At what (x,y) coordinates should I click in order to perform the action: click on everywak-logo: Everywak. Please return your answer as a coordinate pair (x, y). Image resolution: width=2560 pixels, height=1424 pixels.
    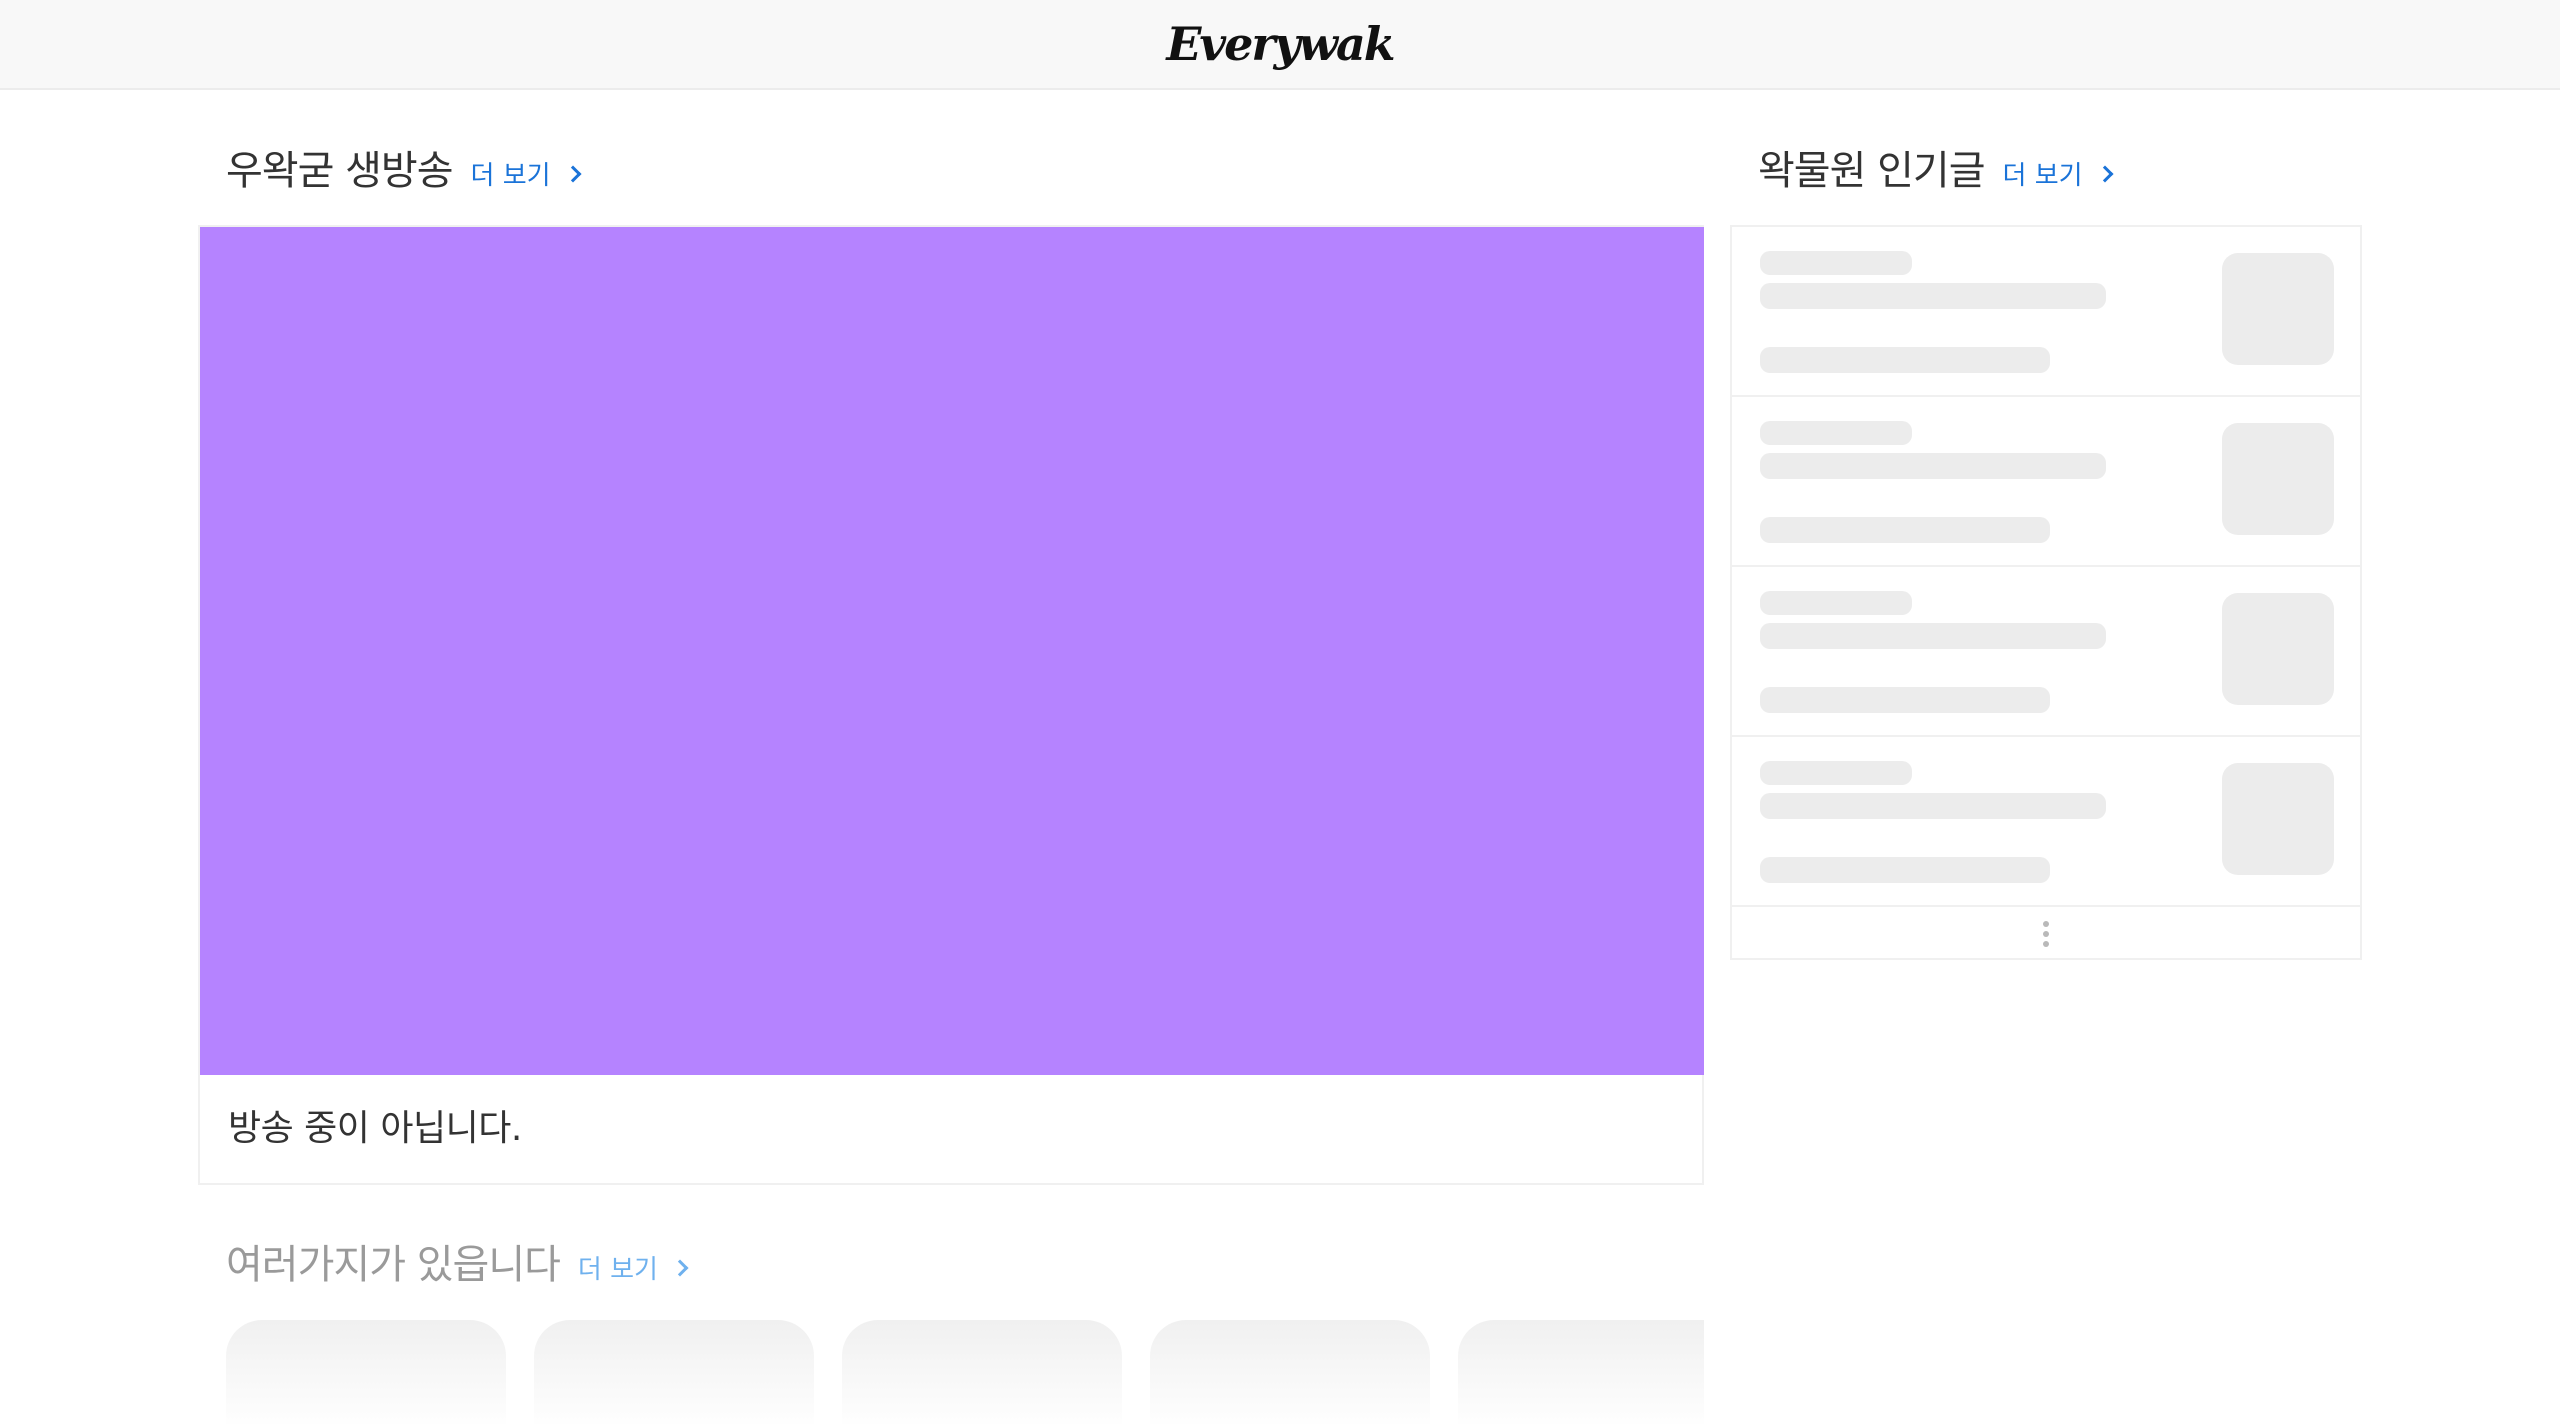
    Looking at the image, I should click on (1280, 44).